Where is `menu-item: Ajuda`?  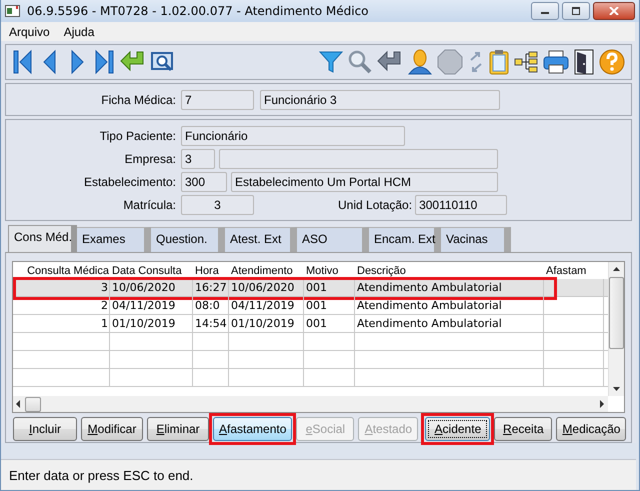 menu-item: Ajuda is located at coordinates (79, 31).